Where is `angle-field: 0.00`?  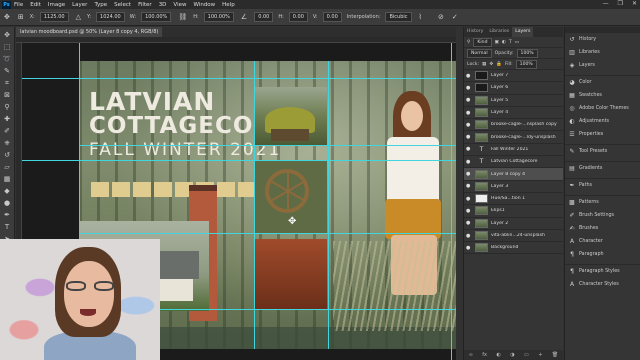 angle-field: 0.00 is located at coordinates (264, 17).